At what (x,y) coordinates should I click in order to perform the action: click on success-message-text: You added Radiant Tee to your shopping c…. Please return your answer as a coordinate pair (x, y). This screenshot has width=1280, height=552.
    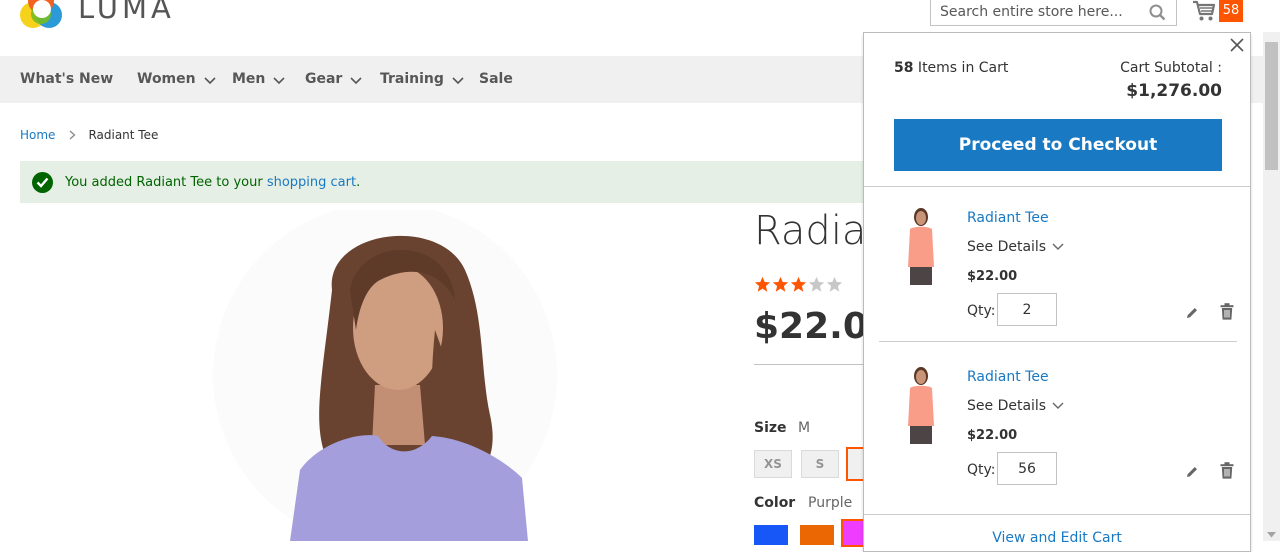
    Looking at the image, I should click on (212, 182).